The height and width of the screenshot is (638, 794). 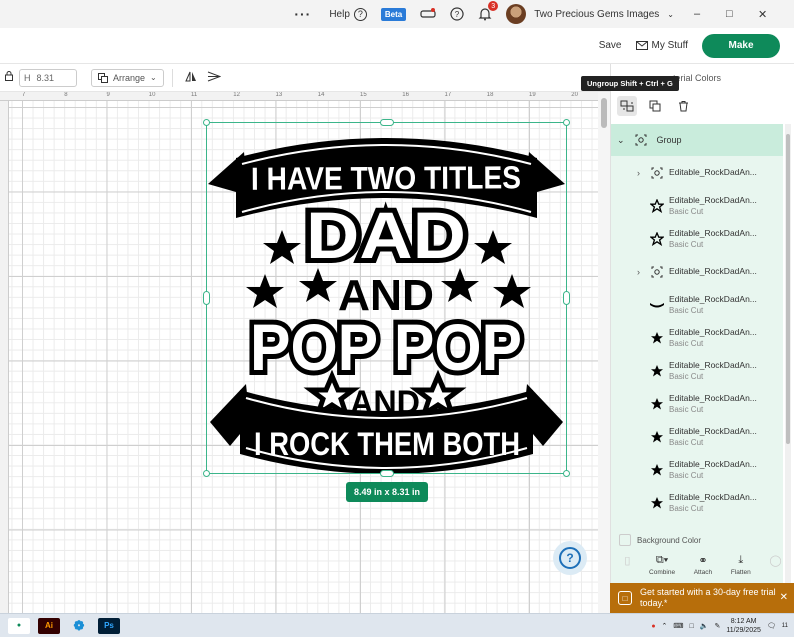 What do you see at coordinates (27, 77) in the screenshot?
I see `height-label: H` at bounding box center [27, 77].